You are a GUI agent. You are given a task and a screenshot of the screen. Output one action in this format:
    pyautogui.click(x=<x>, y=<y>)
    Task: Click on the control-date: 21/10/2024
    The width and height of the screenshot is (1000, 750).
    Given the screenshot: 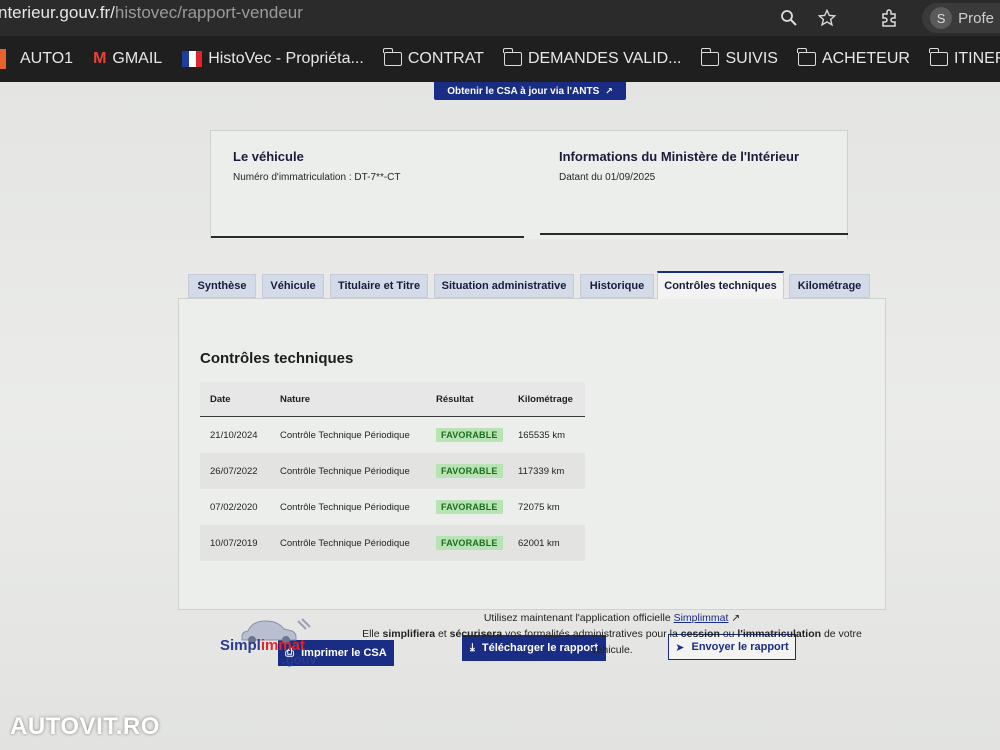 What is the action you would take?
    pyautogui.click(x=234, y=435)
    